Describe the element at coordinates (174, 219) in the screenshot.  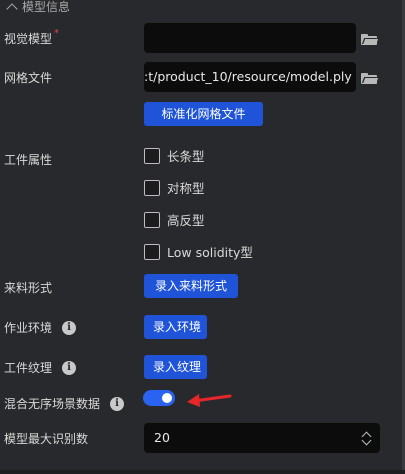
I see `checkbox-high-reflective: 高反型` at that location.